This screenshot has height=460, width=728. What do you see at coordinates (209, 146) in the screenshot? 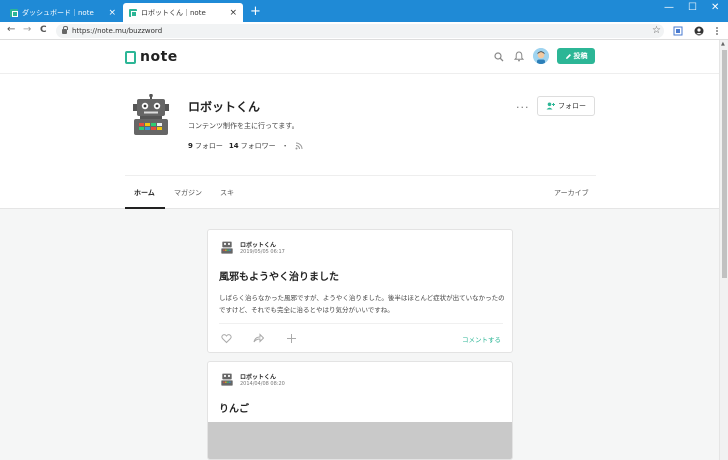
I see `following-label: フォロー` at bounding box center [209, 146].